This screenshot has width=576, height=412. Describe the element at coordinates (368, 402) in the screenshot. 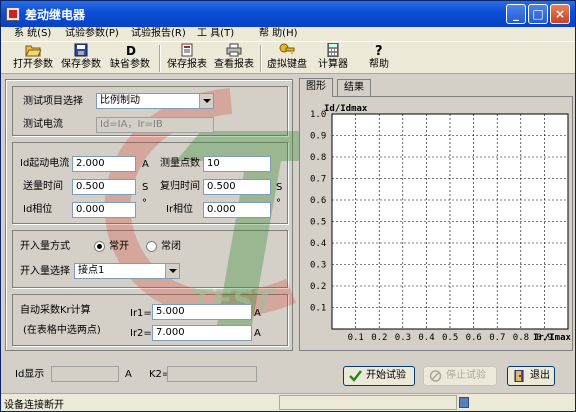

I see `status-pane` at that location.